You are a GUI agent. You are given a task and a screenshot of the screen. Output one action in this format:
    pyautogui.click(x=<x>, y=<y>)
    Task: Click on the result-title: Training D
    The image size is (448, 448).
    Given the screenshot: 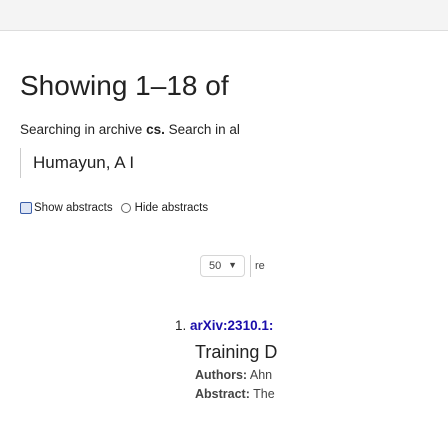 What is the action you would take?
    pyautogui.click(x=236, y=352)
    